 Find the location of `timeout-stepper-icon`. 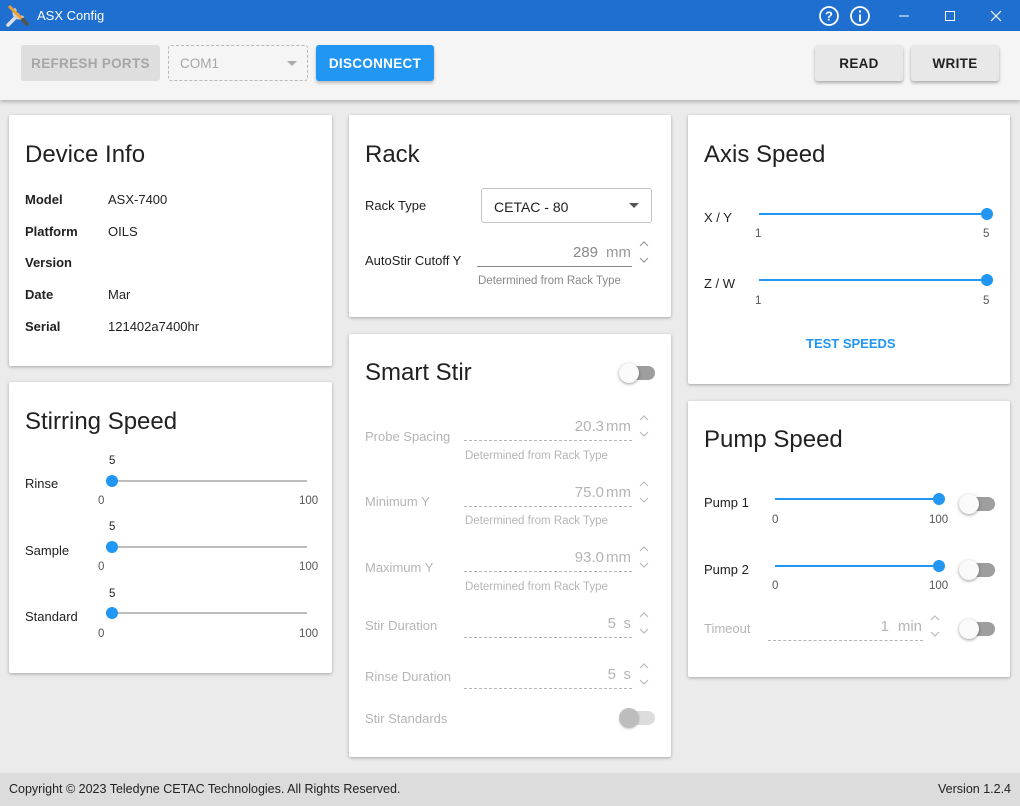

timeout-stepper-icon is located at coordinates (935, 626).